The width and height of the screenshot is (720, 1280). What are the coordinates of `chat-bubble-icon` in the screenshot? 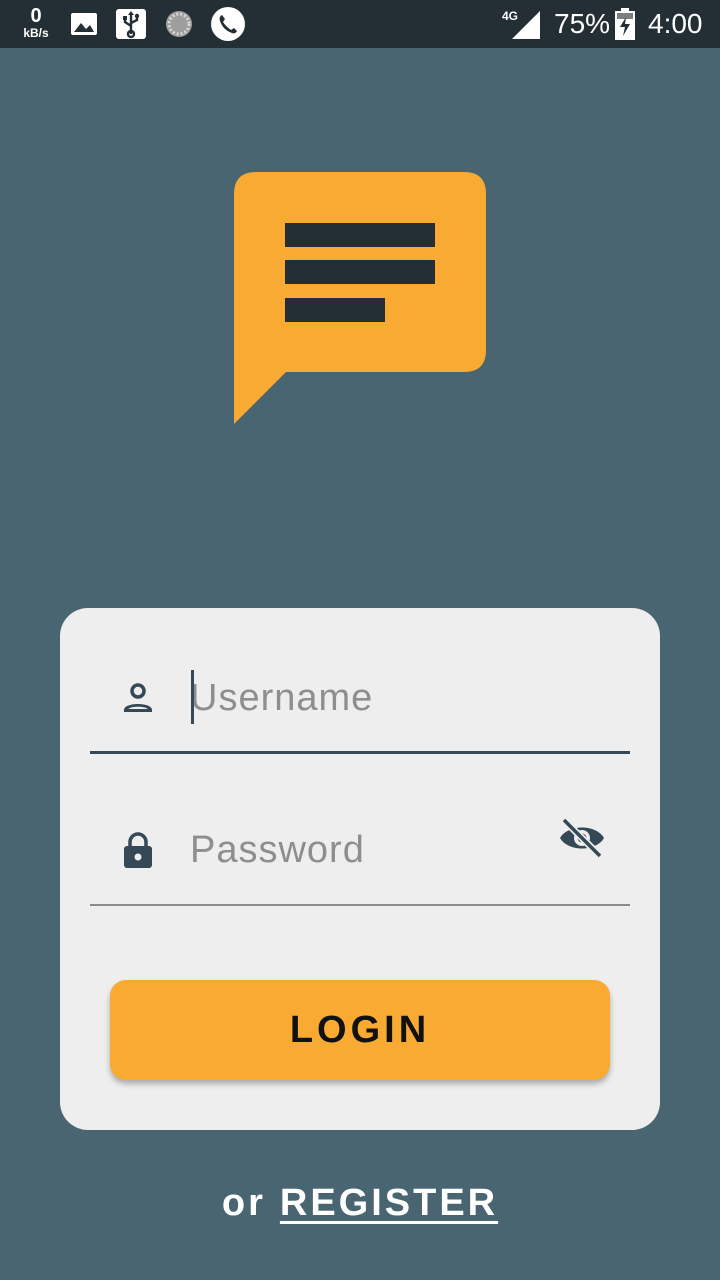 It's located at (360, 298).